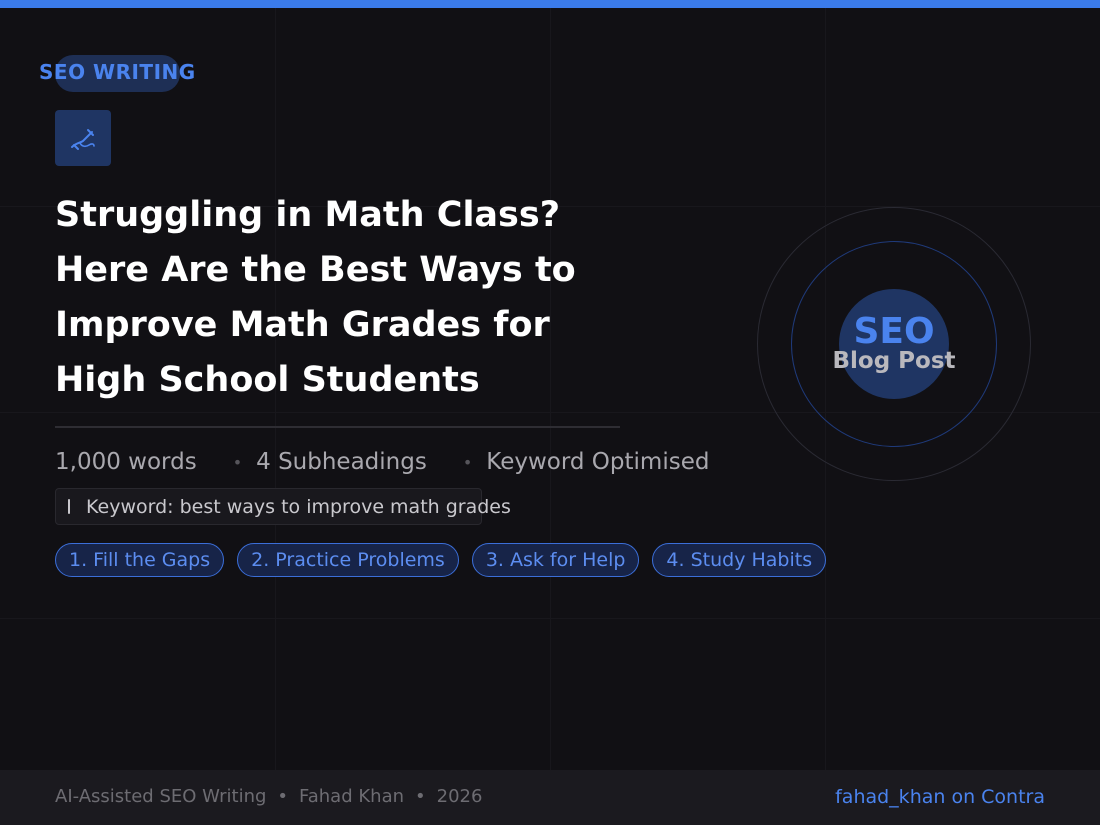 Image resolution: width=1100 pixels, height=825 pixels. What do you see at coordinates (83, 138) in the screenshot?
I see `writing-hand-icon` at bounding box center [83, 138].